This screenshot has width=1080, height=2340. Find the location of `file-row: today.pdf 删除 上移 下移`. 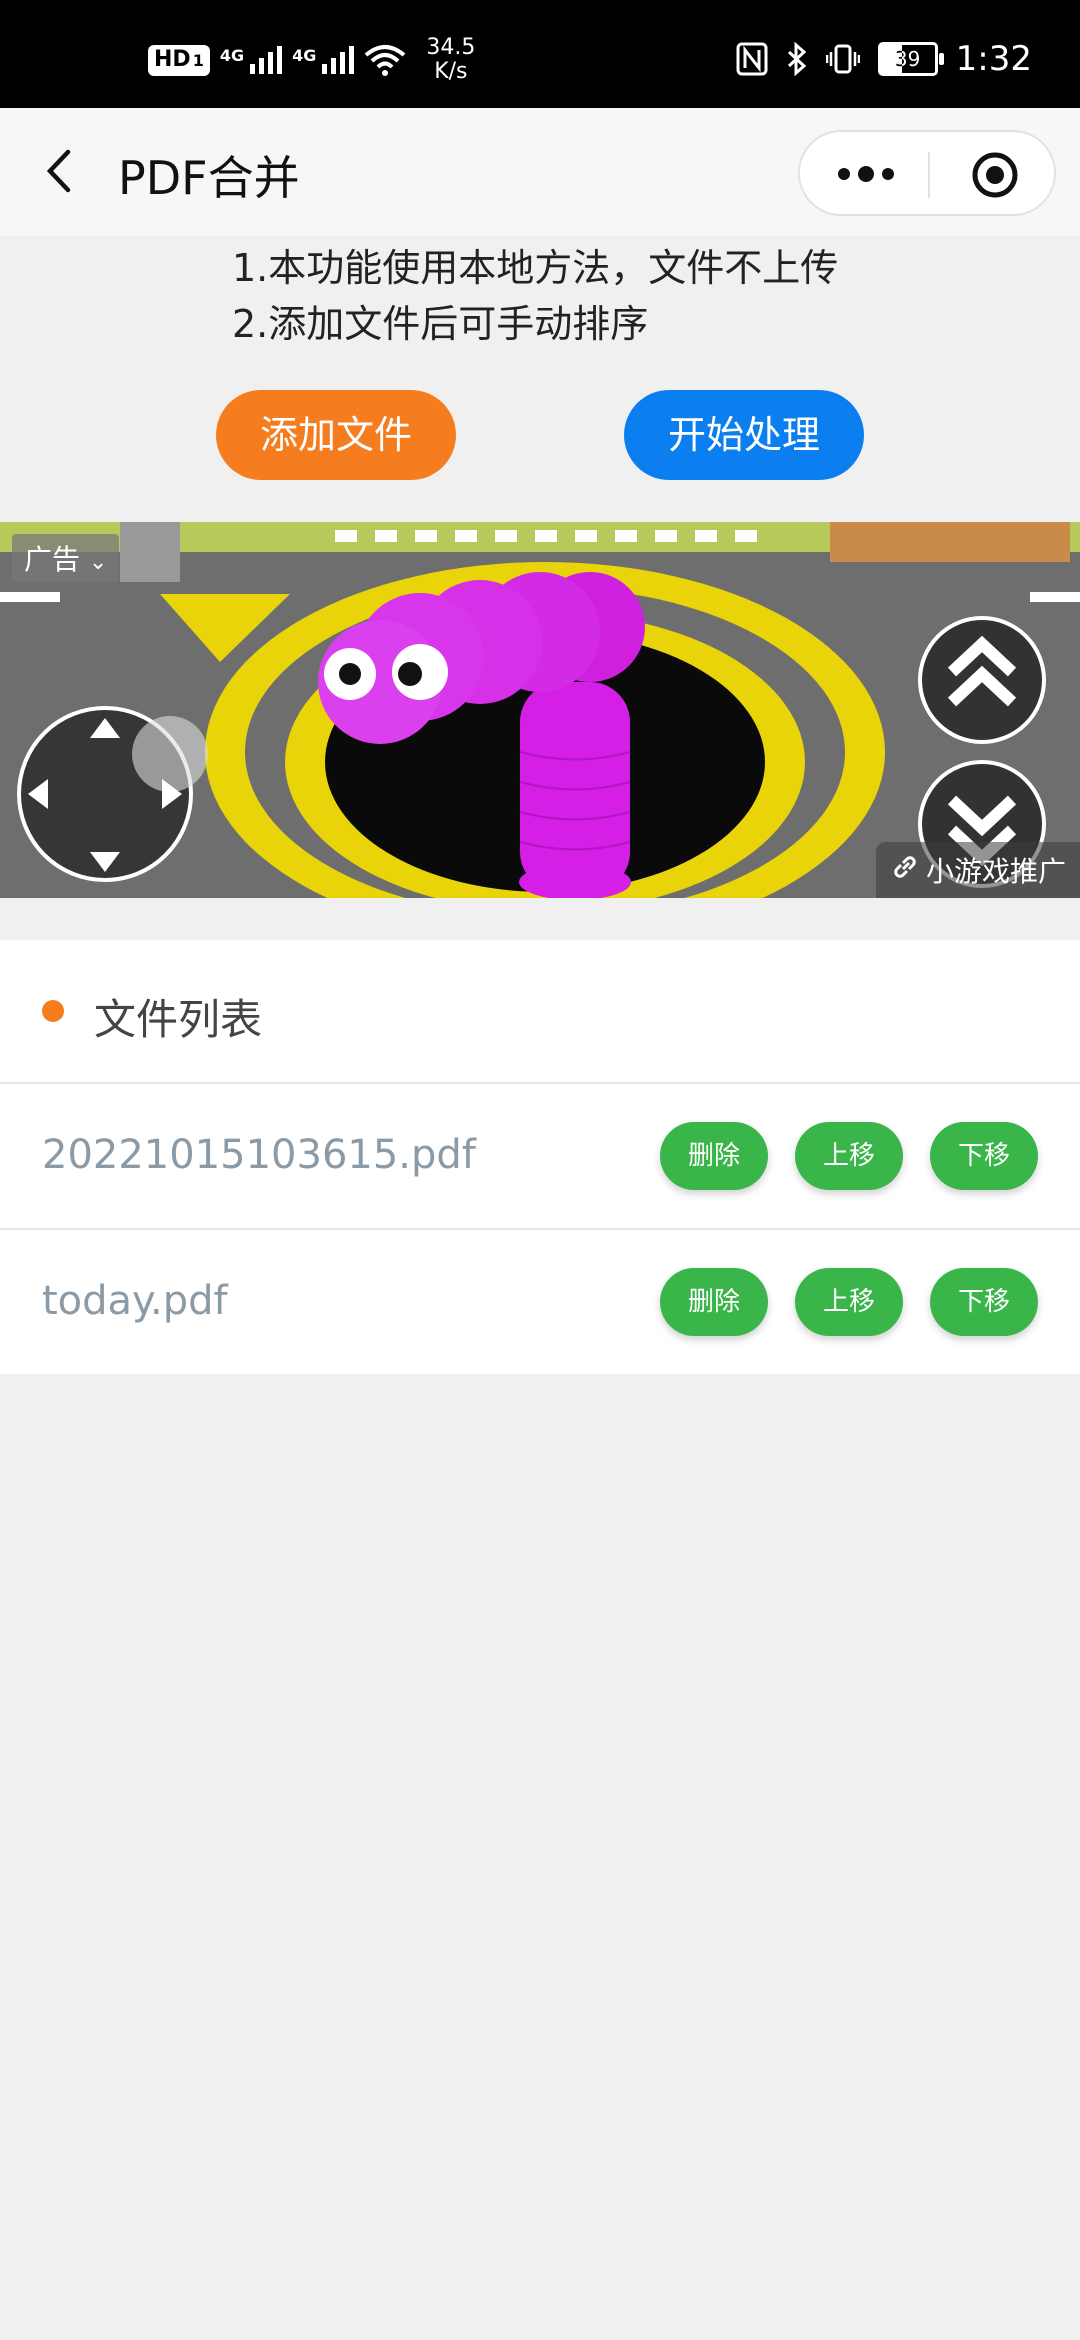

file-row: today.pdf 删除 上移 下移 is located at coordinates (540, 1302).